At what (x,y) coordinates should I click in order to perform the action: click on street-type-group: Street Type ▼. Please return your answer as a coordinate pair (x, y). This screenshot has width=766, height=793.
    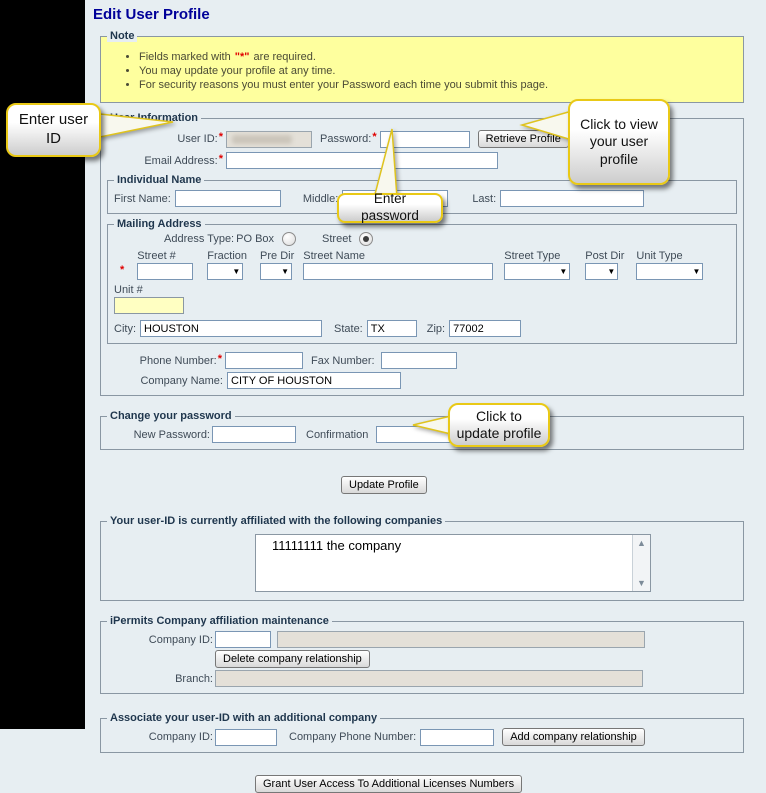
    Looking at the image, I should click on (537, 265).